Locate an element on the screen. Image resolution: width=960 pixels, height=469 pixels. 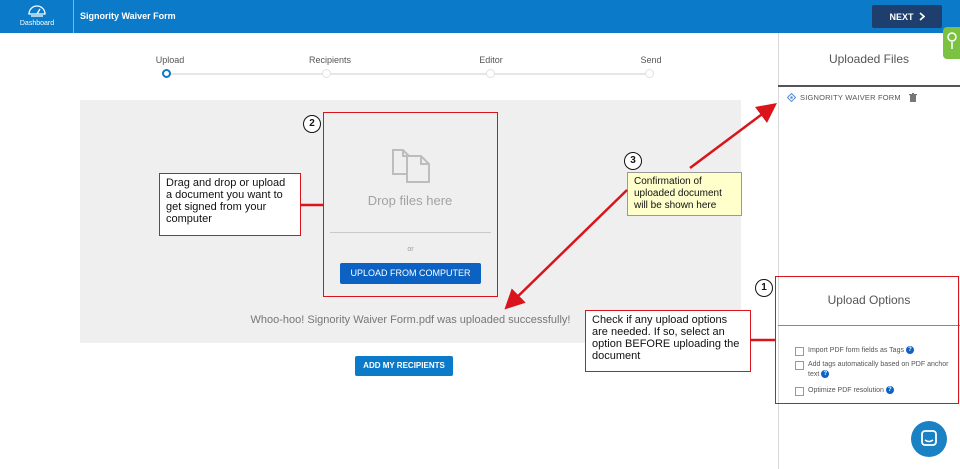
uploaded-file-name: SIGNORITY WAIVER FORM is located at coordinates (850, 97).